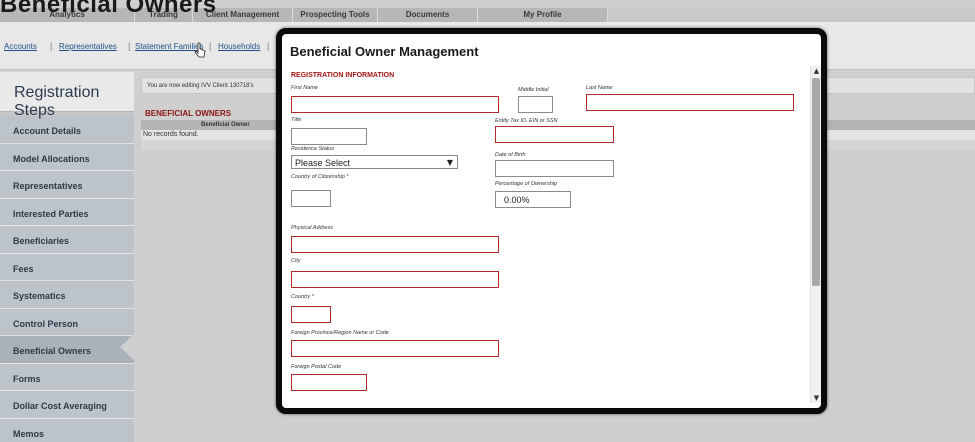  Describe the element at coordinates (67, 130) in the screenshot. I see `sidebar-item-account-details: Account Details` at that location.